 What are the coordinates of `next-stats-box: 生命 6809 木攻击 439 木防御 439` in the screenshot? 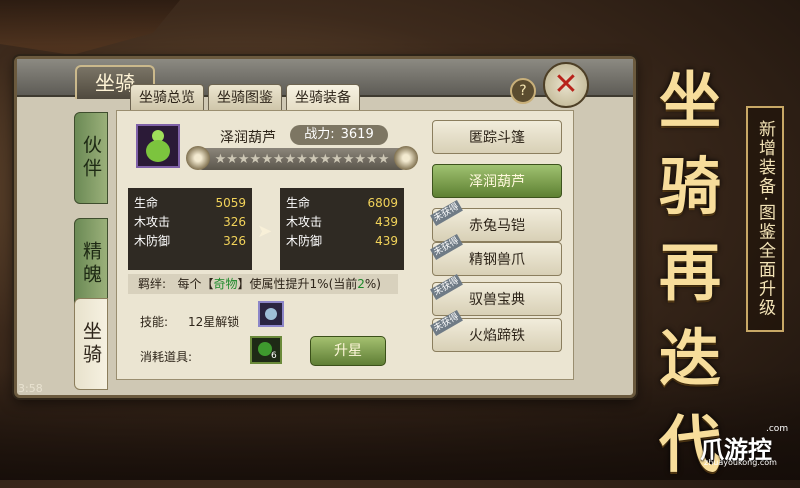 It's located at (342, 229).